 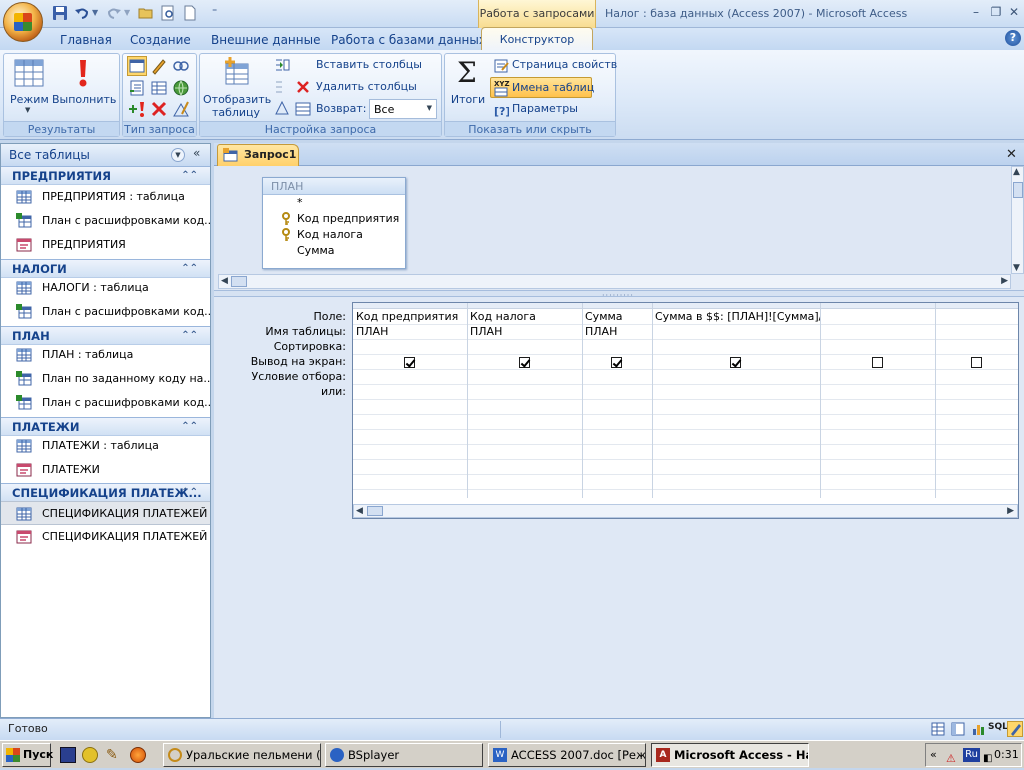 What do you see at coordinates (220, 13) in the screenshot?
I see `customize-qat-icon: ⁼` at bounding box center [220, 13].